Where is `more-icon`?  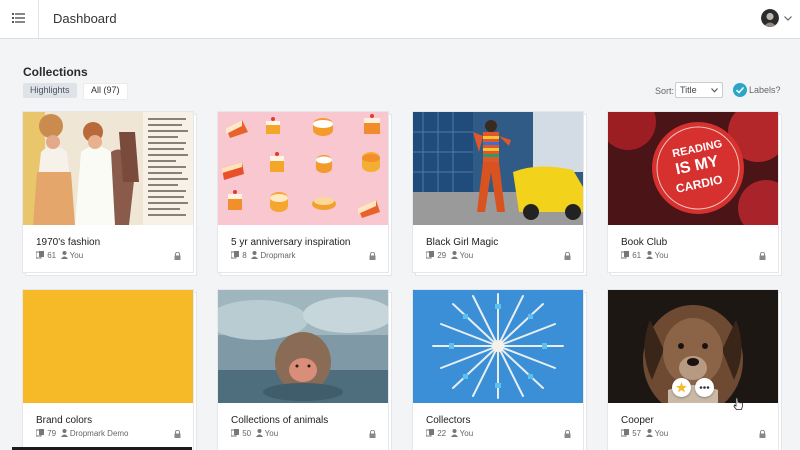
more-icon is located at coordinates (704, 387).